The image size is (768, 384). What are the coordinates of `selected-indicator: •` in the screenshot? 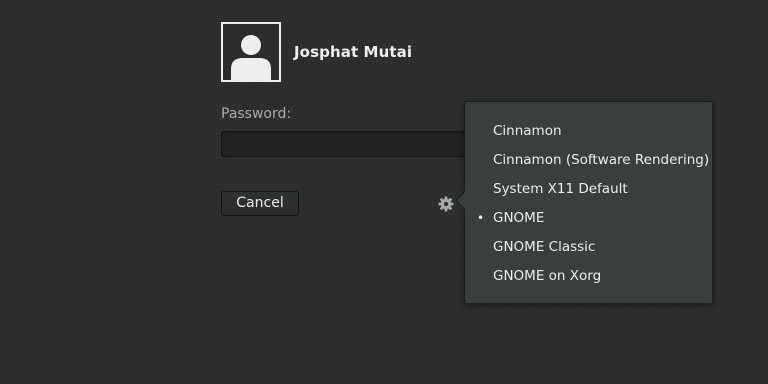 It's located at (481, 218).